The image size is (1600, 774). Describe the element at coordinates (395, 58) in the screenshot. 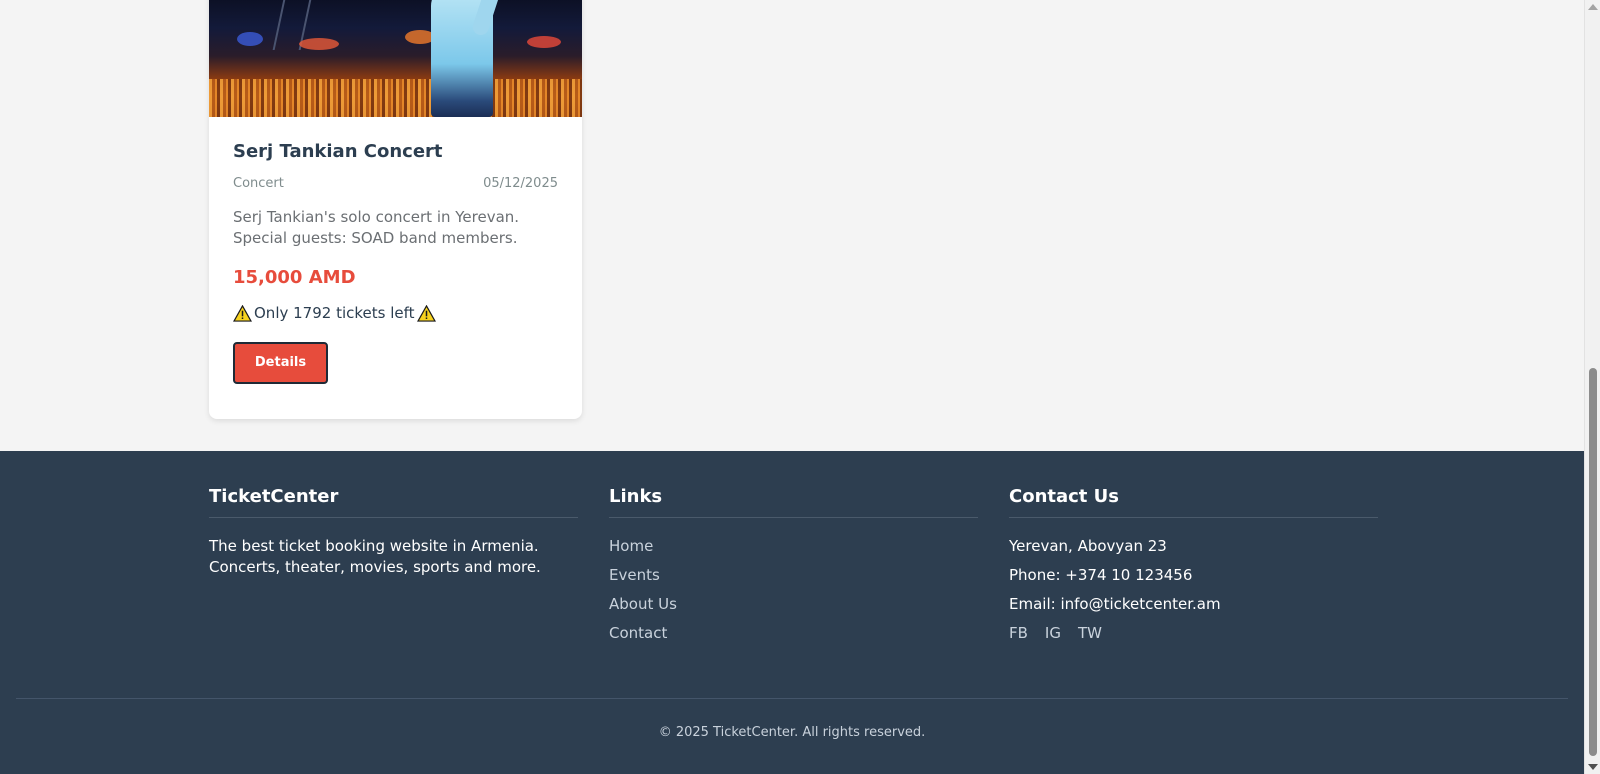

I see `event-image` at that location.